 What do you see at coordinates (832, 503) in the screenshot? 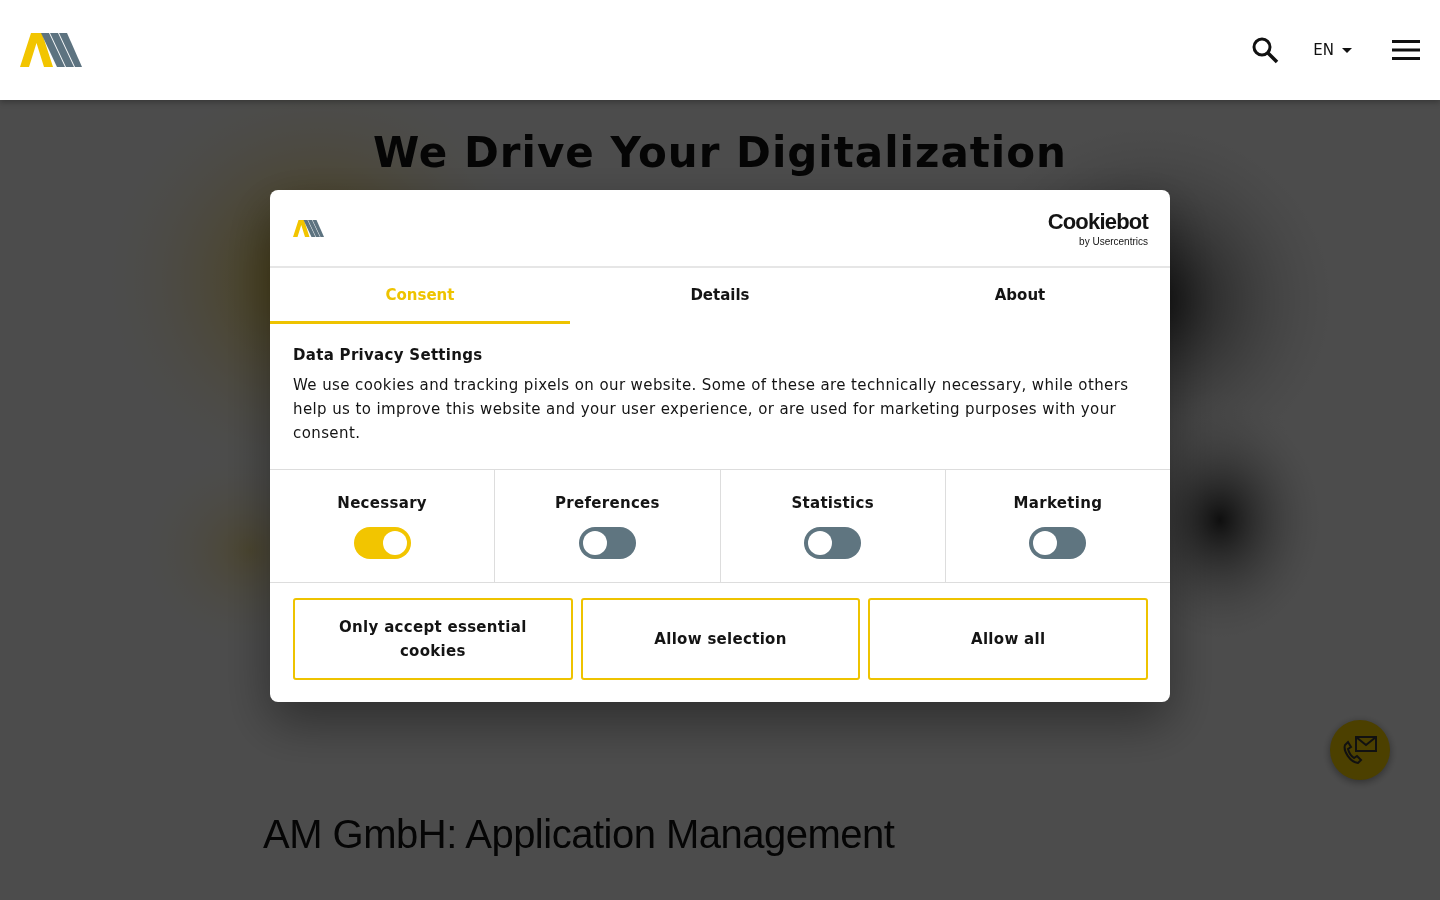
I see `category-label: Statistics` at bounding box center [832, 503].